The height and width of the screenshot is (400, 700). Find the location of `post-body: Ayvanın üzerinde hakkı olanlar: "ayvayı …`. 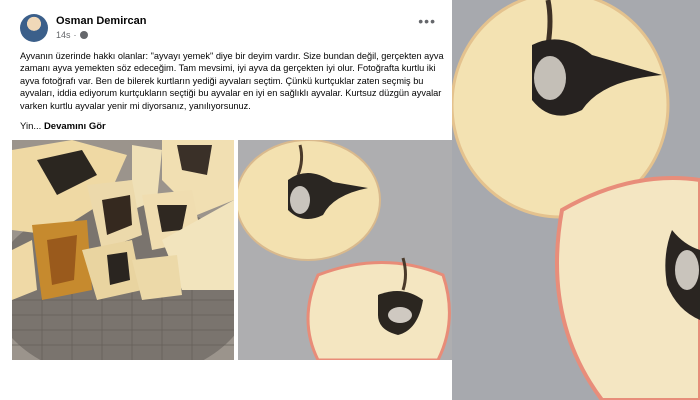

post-body: Ayvanın üzerinde hakkı olanlar: "ayvayı … is located at coordinates (232, 81).